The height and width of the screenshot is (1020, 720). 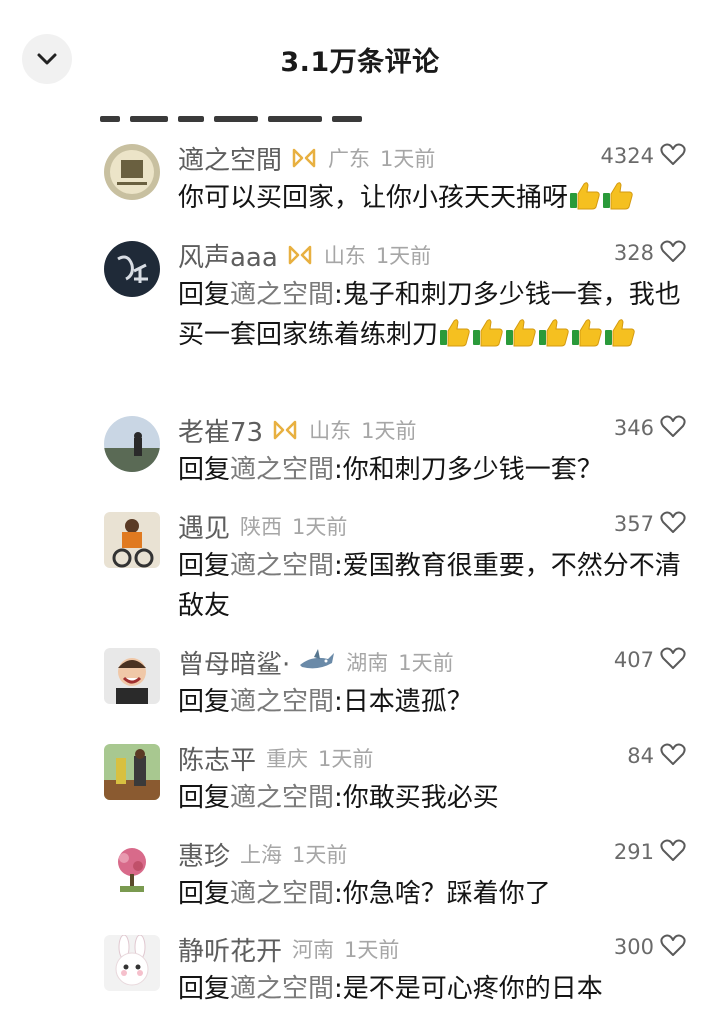 I want to click on comment-text: 回复適之空間:你和刺刀多少钱一套？, so click(x=435, y=470).